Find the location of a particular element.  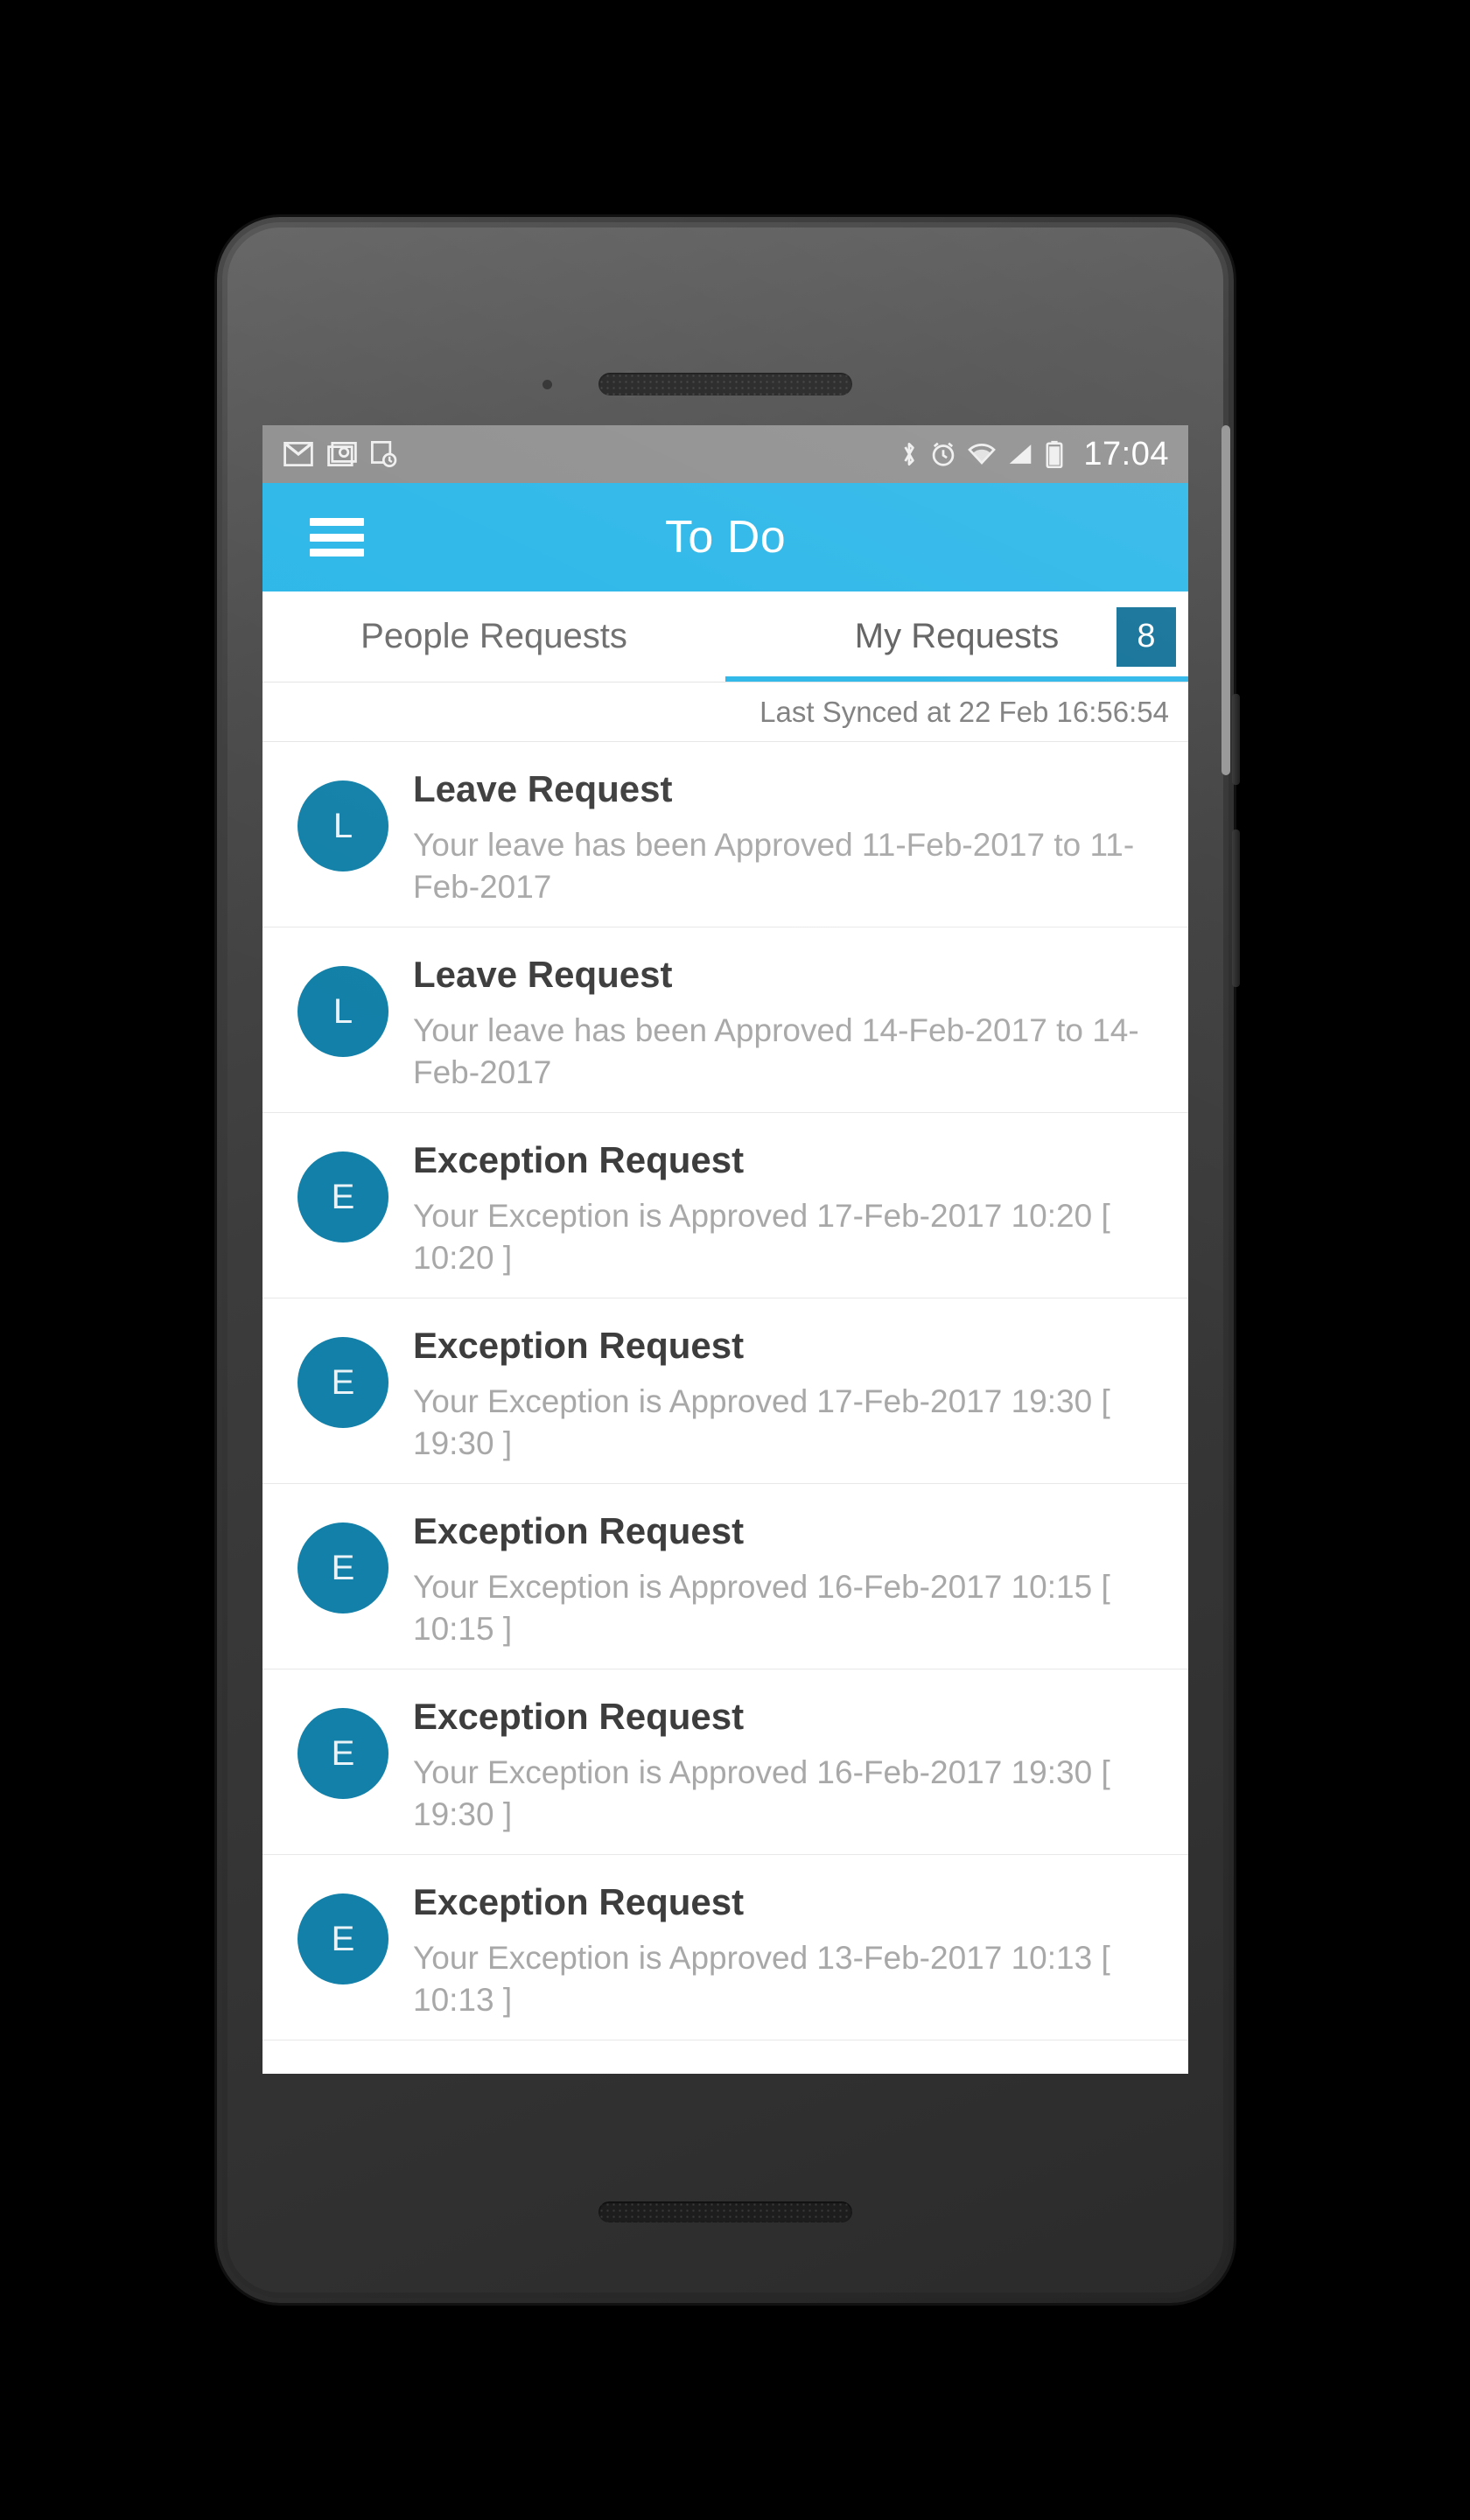

status-bar-clock: 17:04 is located at coordinates (1126, 454).